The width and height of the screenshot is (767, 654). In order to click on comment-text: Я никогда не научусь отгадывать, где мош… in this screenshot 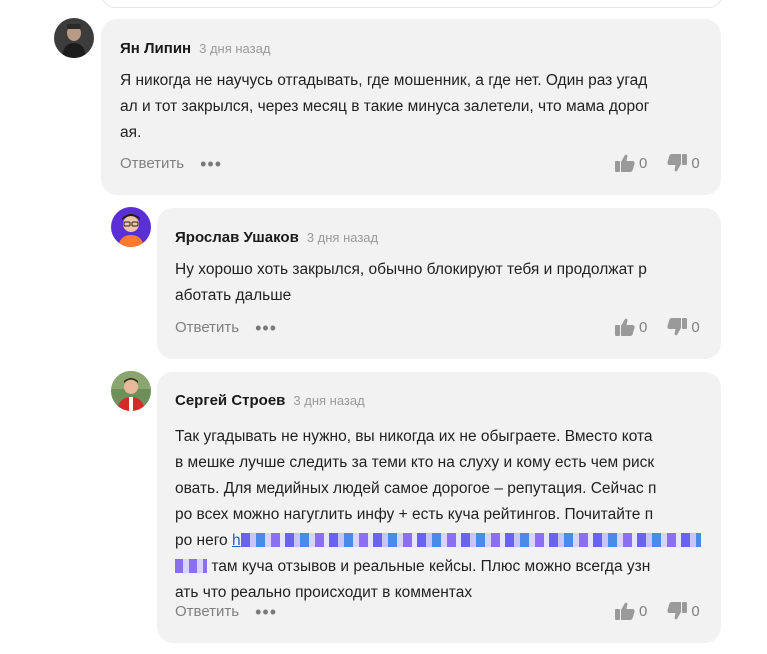, I will do `click(385, 106)`.